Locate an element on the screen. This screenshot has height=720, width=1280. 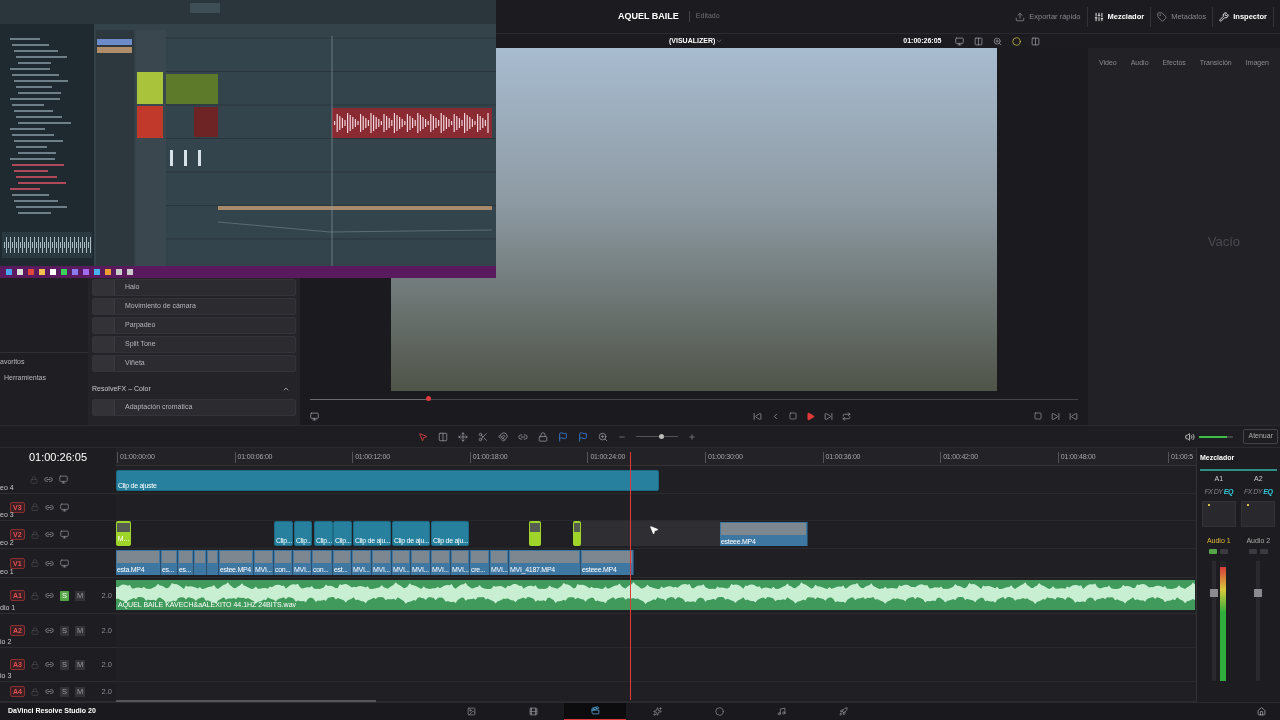
color-page-icon is located at coordinates (719, 711).